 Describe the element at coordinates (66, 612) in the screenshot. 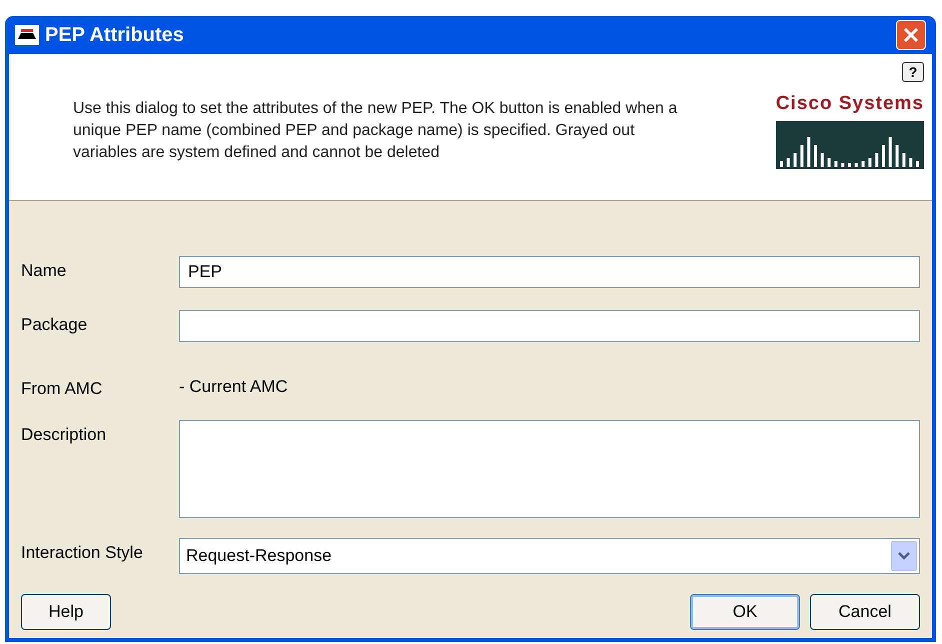

I see `help-button: Help` at that location.